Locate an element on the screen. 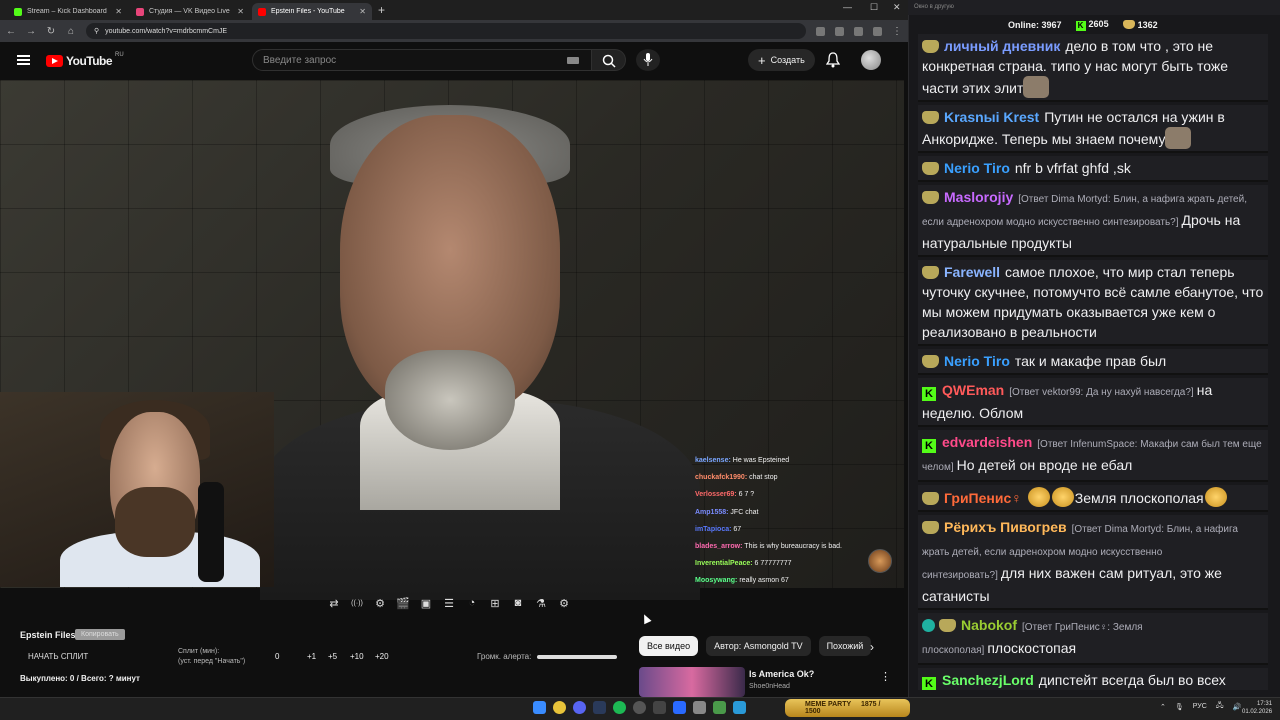 This screenshot has width=1280, height=720. chevron-right-icon: › is located at coordinates (872, 647).